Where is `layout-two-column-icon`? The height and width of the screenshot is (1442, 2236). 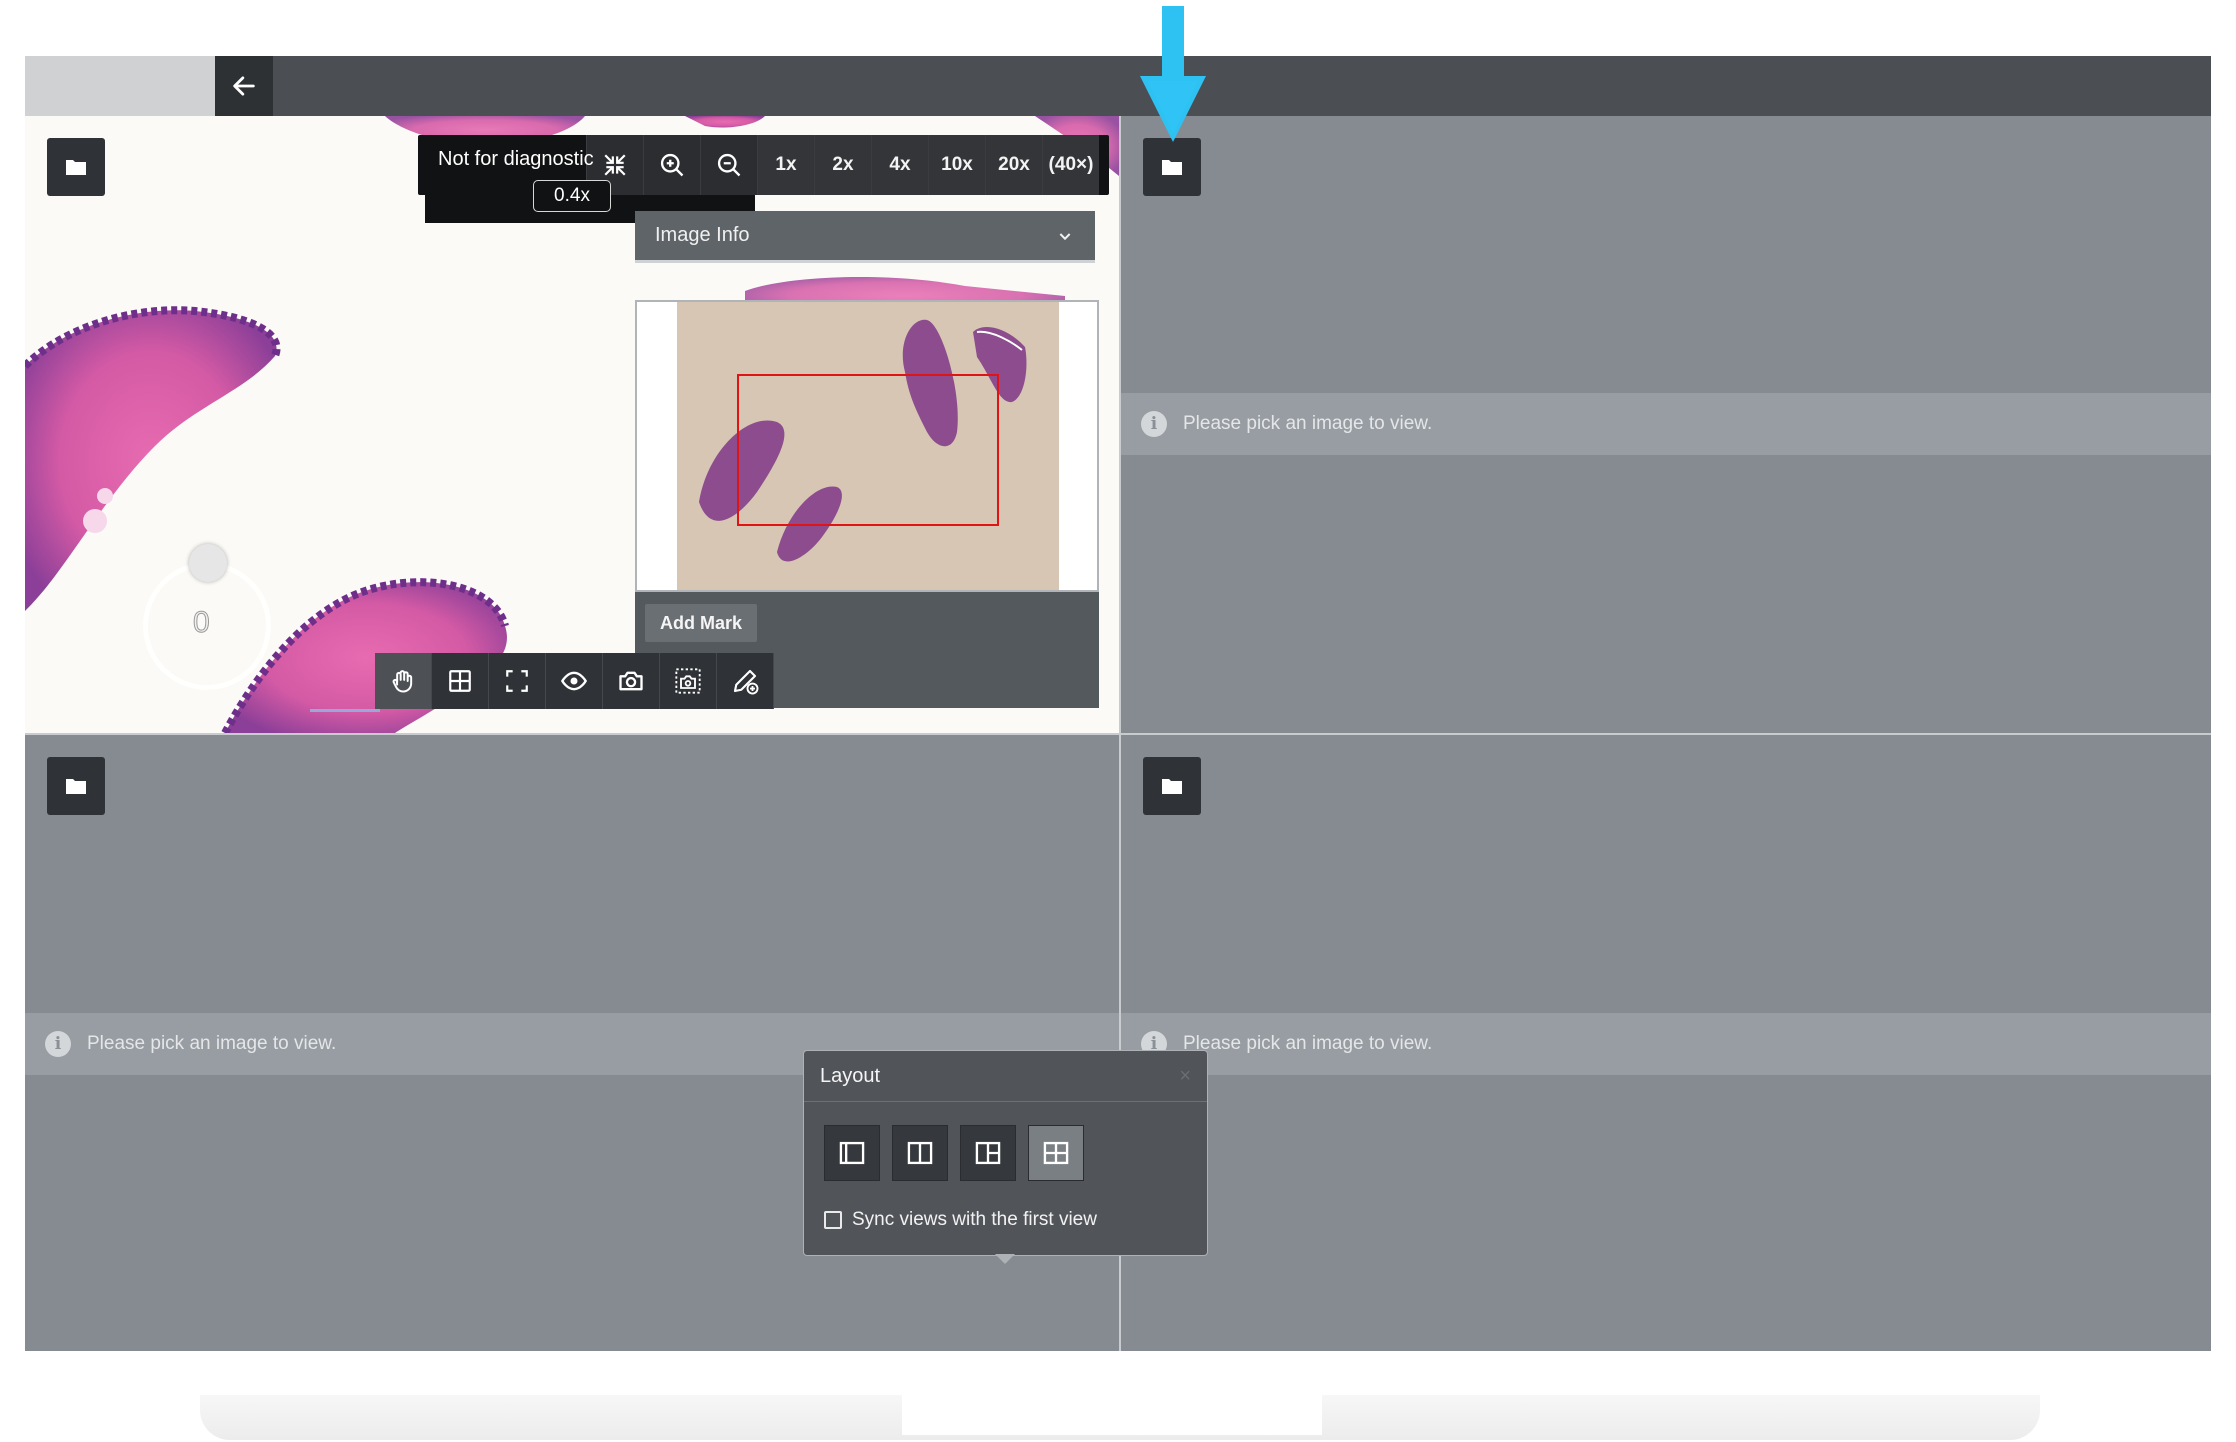 layout-two-column-icon is located at coordinates (920, 1153).